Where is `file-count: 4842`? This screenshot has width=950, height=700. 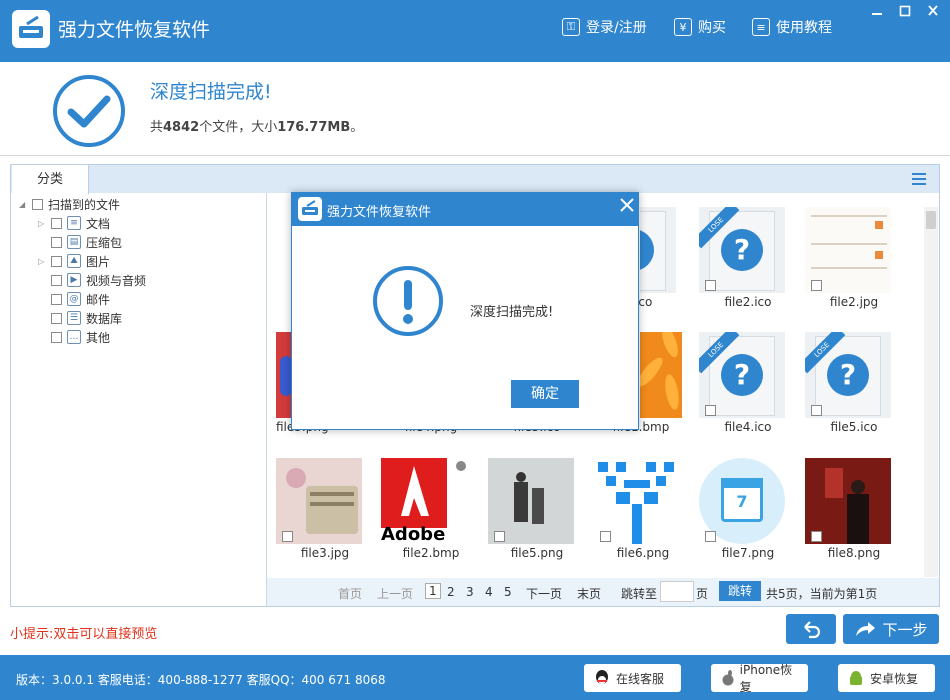 file-count: 4842 is located at coordinates (181, 127).